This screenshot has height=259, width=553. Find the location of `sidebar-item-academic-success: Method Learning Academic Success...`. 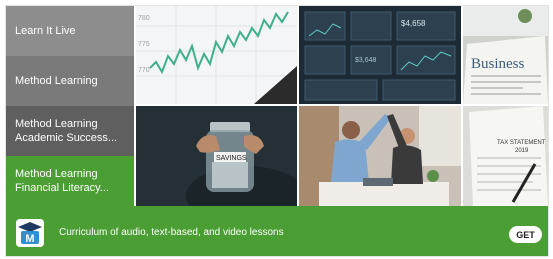

sidebar-item-academic-success: Method Learning Academic Success... is located at coordinates (70, 131).